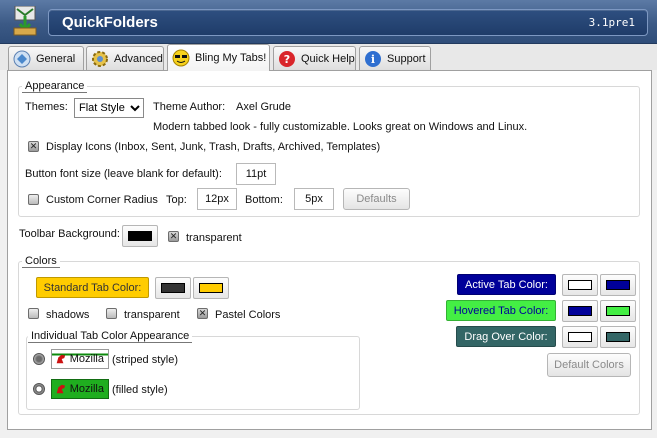 This screenshot has height=438, width=657. Describe the element at coordinates (189, 107) in the screenshot. I see `theme-author-label: Theme Author:` at that location.